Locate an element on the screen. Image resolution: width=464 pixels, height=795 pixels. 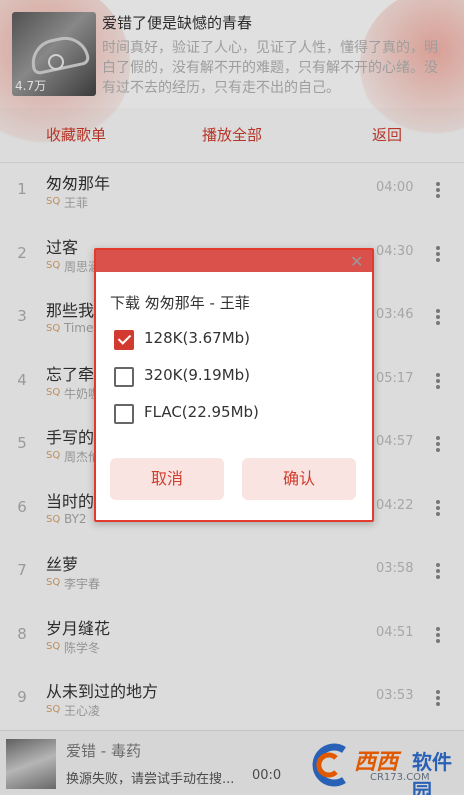
confirm-button: 确认 is located at coordinates (299, 479).